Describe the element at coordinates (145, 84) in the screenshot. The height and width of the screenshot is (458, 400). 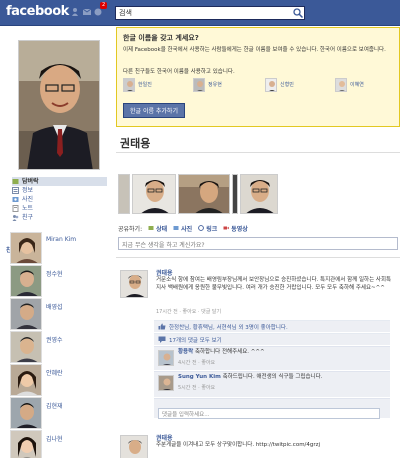
I see `promo-person-name: 한일진` at that location.